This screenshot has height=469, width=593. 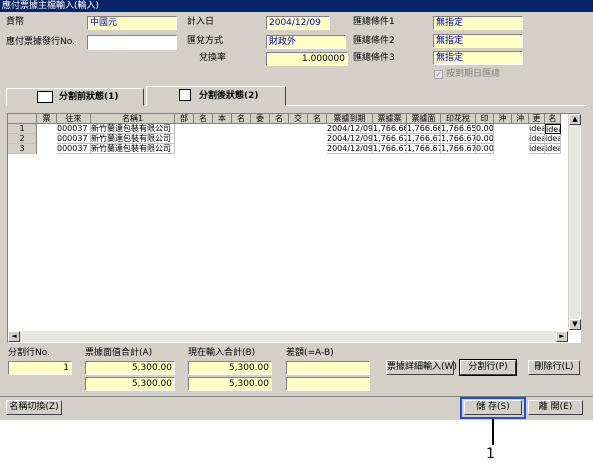 What do you see at coordinates (562, 336) in the screenshot?
I see `scroll-right-icon: ►` at bounding box center [562, 336].